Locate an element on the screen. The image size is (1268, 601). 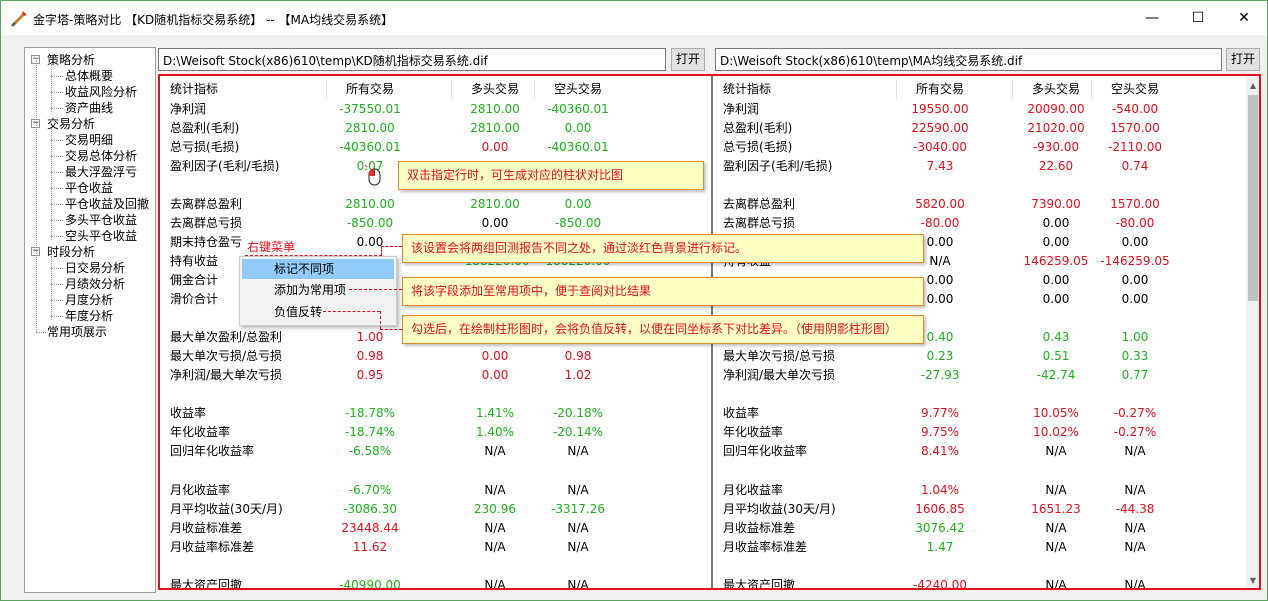
table-row: 盈利因子(毛利/毛损) 7.43 22.60 0.74 is located at coordinates (979, 166).